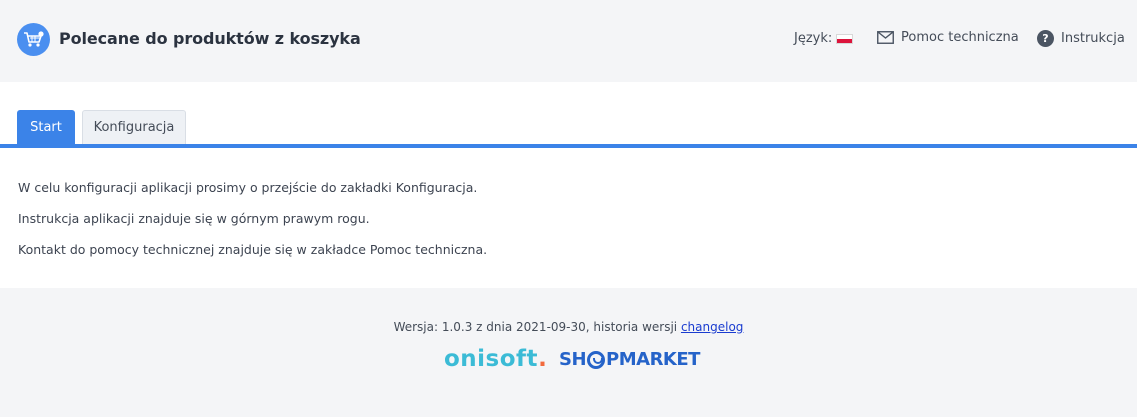 This screenshot has height=417, width=1137. I want to click on language-selector: Język:, so click(824, 38).